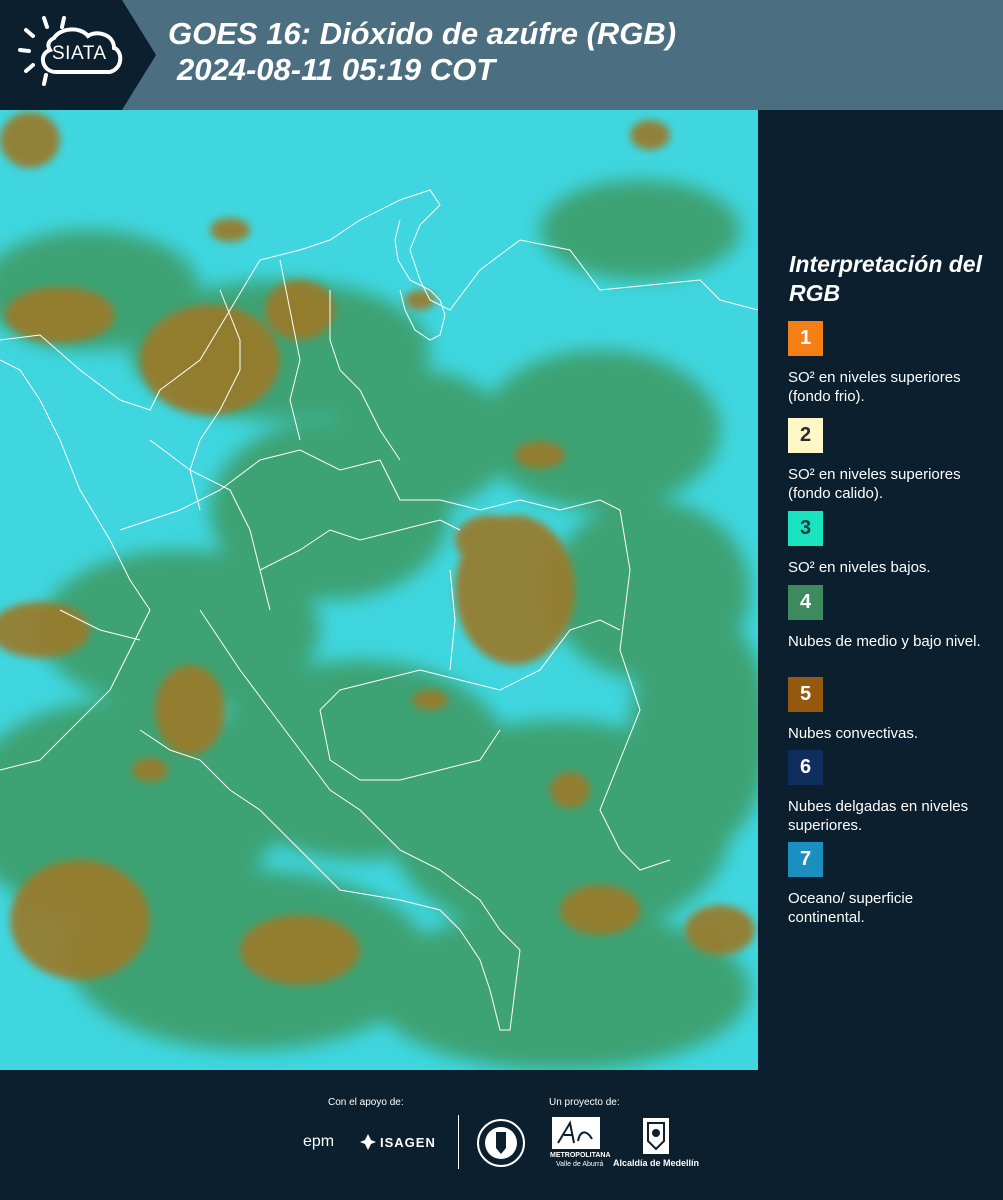  Describe the element at coordinates (885, 278) in the screenshot. I see `legend-title: Interpretación del RGB` at that location.